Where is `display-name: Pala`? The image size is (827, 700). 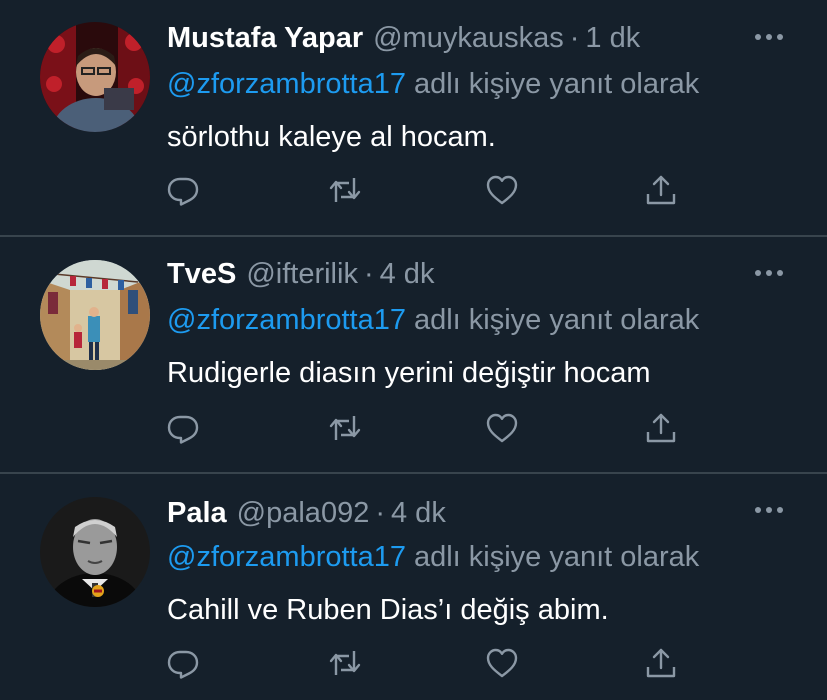
display-name: Pala is located at coordinates (197, 513).